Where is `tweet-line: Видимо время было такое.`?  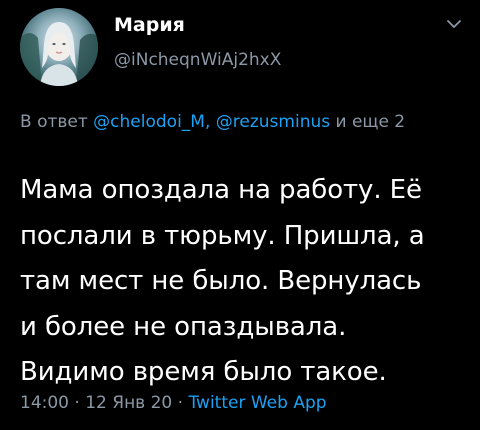 tweet-line: Видимо время было такое. is located at coordinates (203, 372).